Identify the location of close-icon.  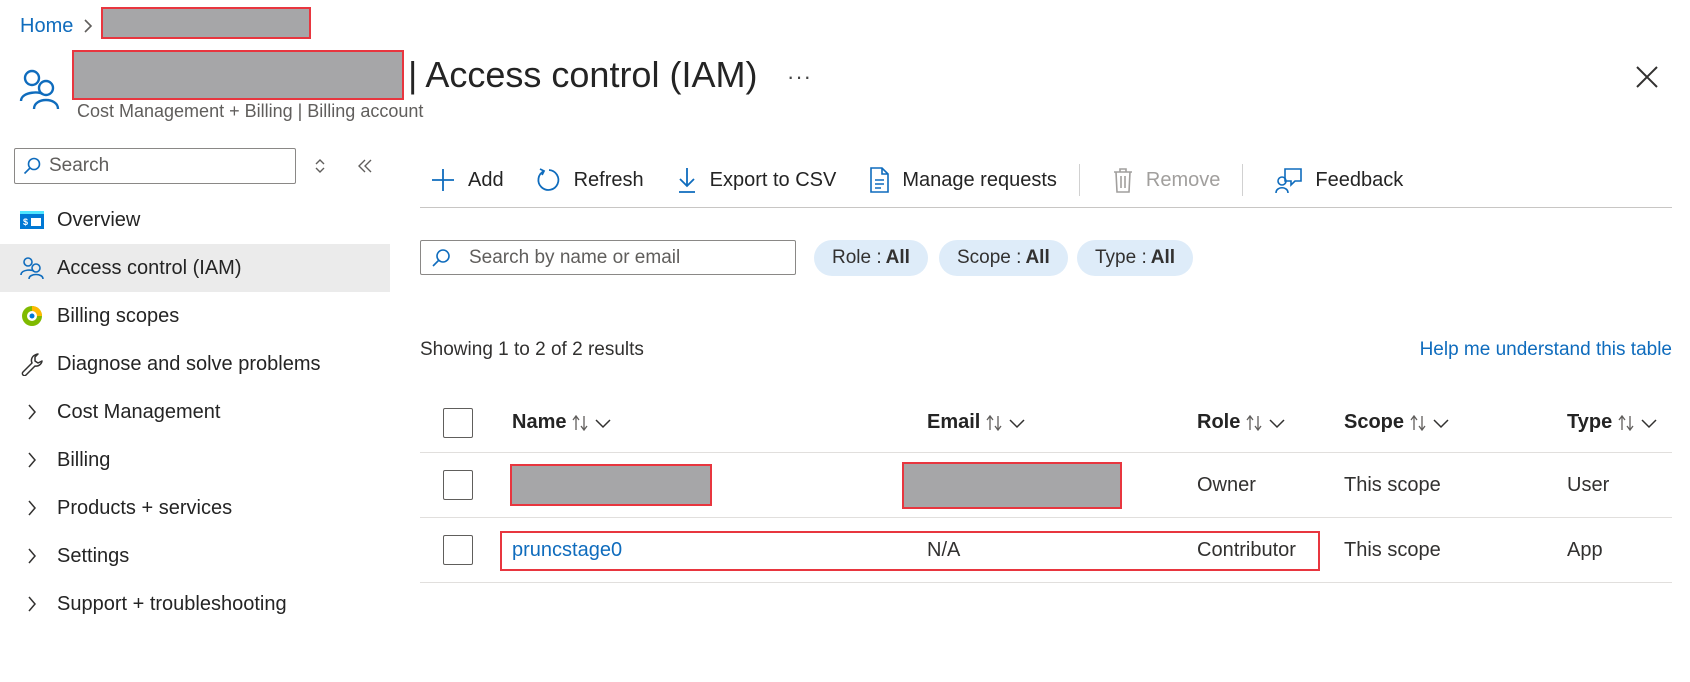
(1647, 77).